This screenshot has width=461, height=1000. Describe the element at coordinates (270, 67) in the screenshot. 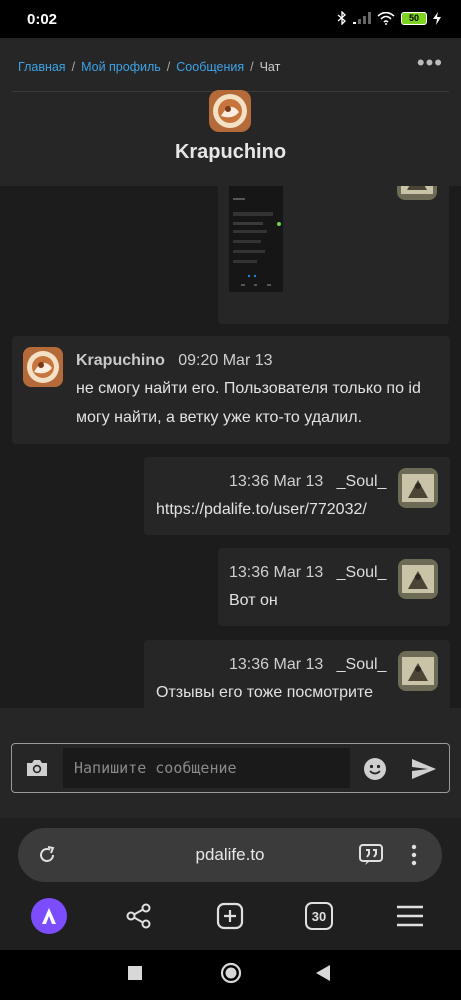

I see `breadcrumb-chat: Чат` at that location.